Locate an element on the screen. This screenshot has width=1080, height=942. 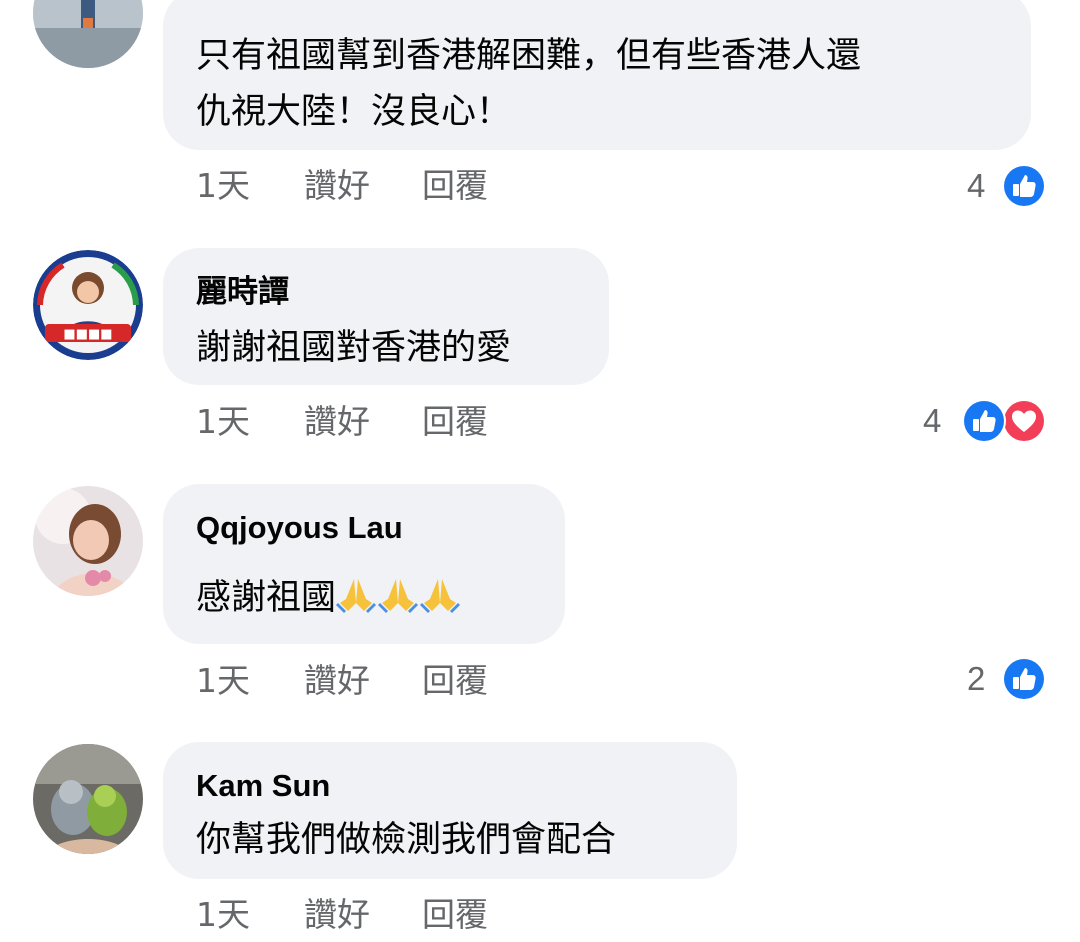
comment-text-line-2: 仇視大陸！沒良心！ is located at coordinates (354, 112).